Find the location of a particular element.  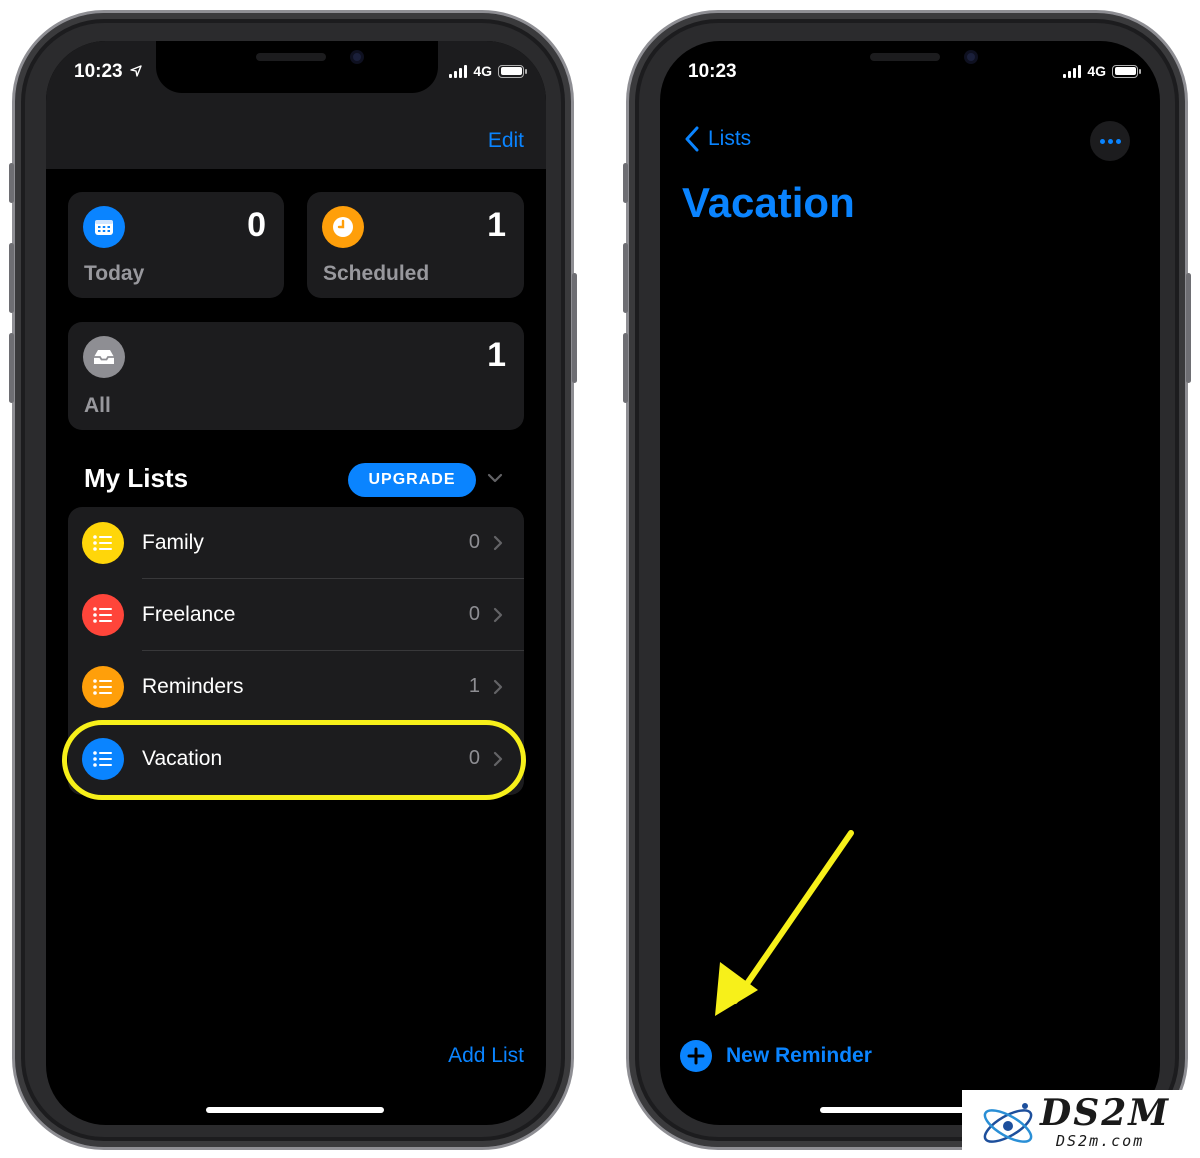

all-label: All is located at coordinates (97, 405).